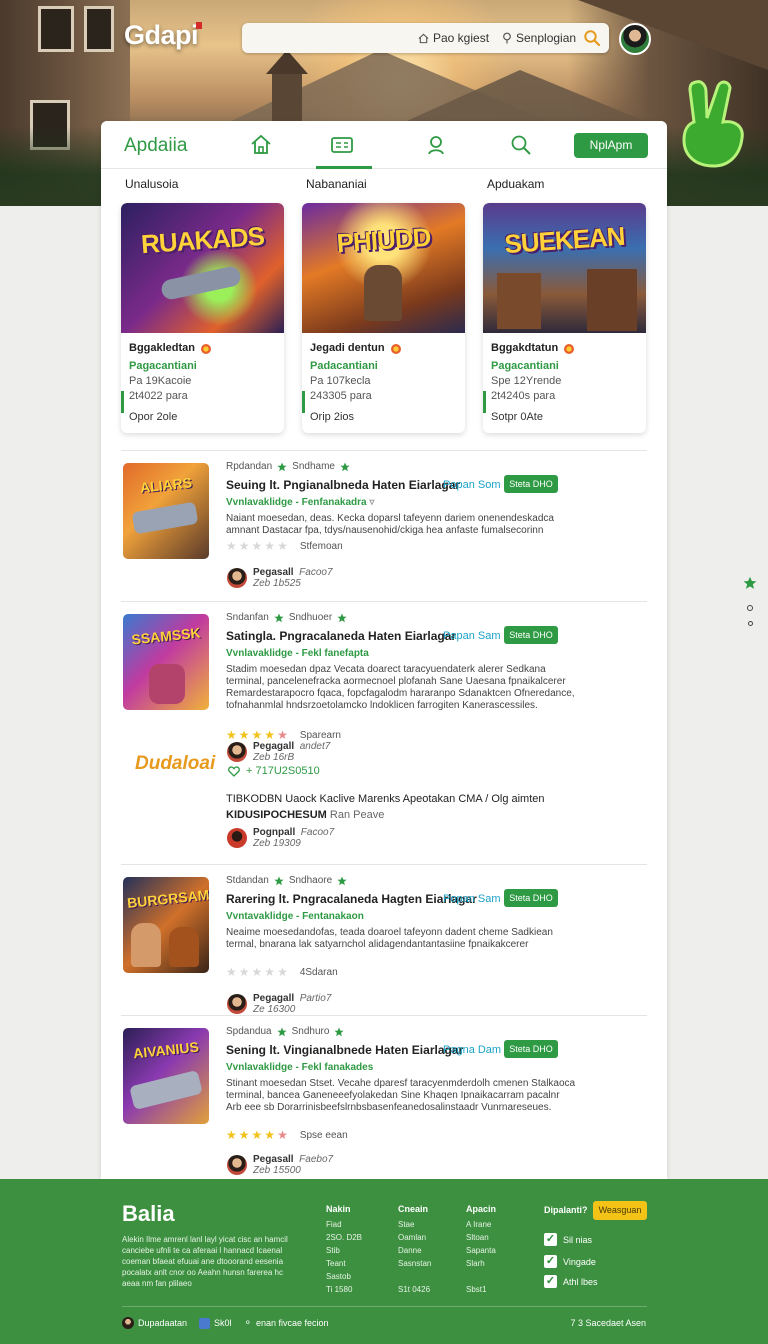 The height and width of the screenshot is (1344, 768). Describe the element at coordinates (472, 1050) in the screenshot. I see `item-tag: Pagna Dam` at that location.